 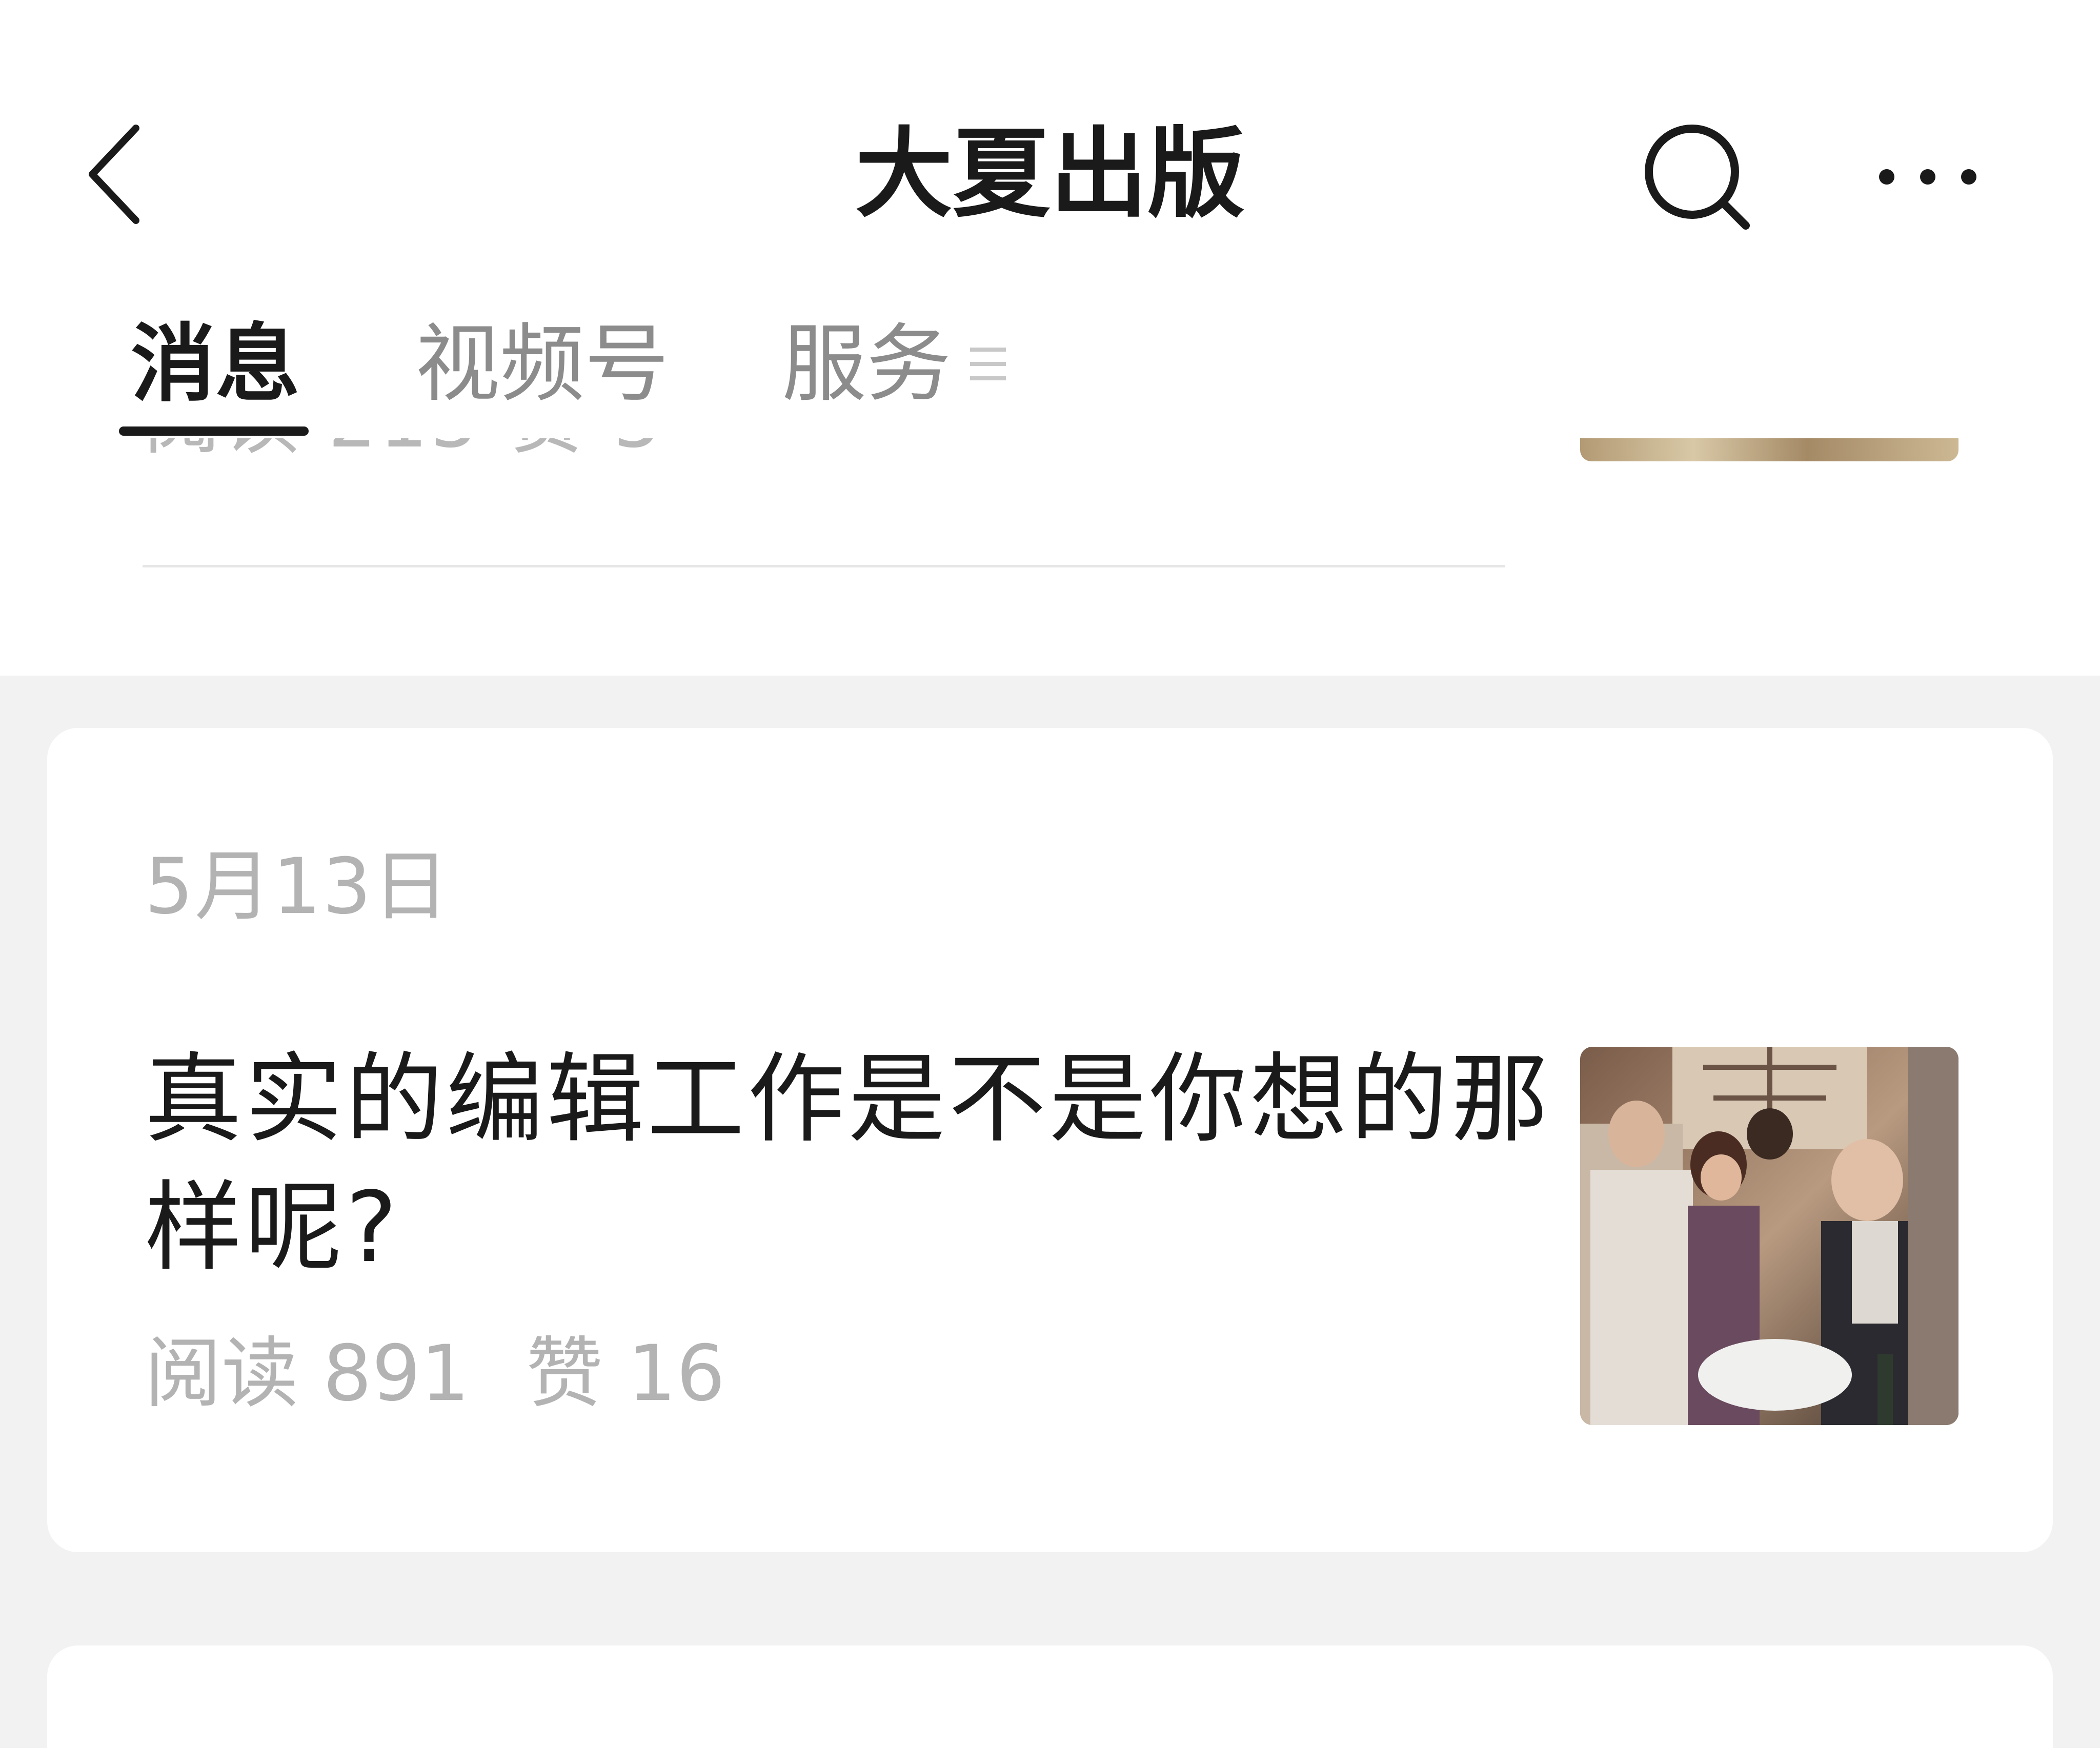 I want to click on previous-item-stats: 阅读 215 赞 5, so click(x=502, y=448).